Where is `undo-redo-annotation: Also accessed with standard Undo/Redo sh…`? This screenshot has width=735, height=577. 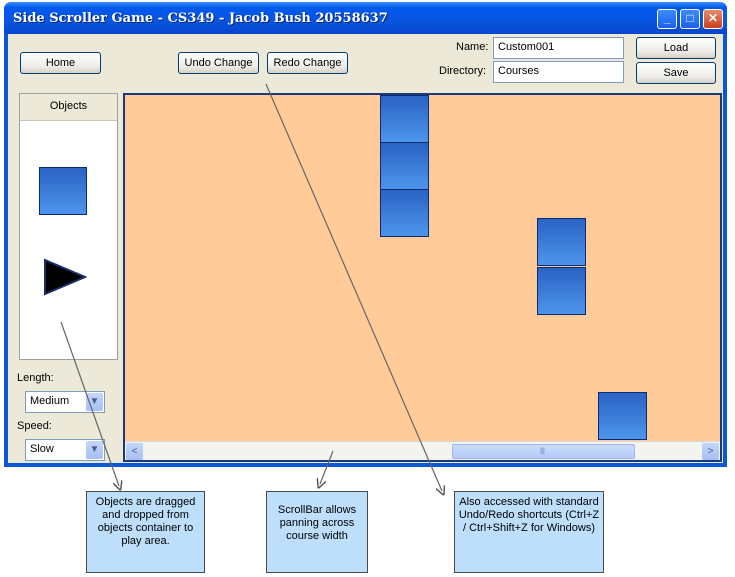 undo-redo-annotation: Also accessed with standard Undo/Redo sh… is located at coordinates (529, 532).